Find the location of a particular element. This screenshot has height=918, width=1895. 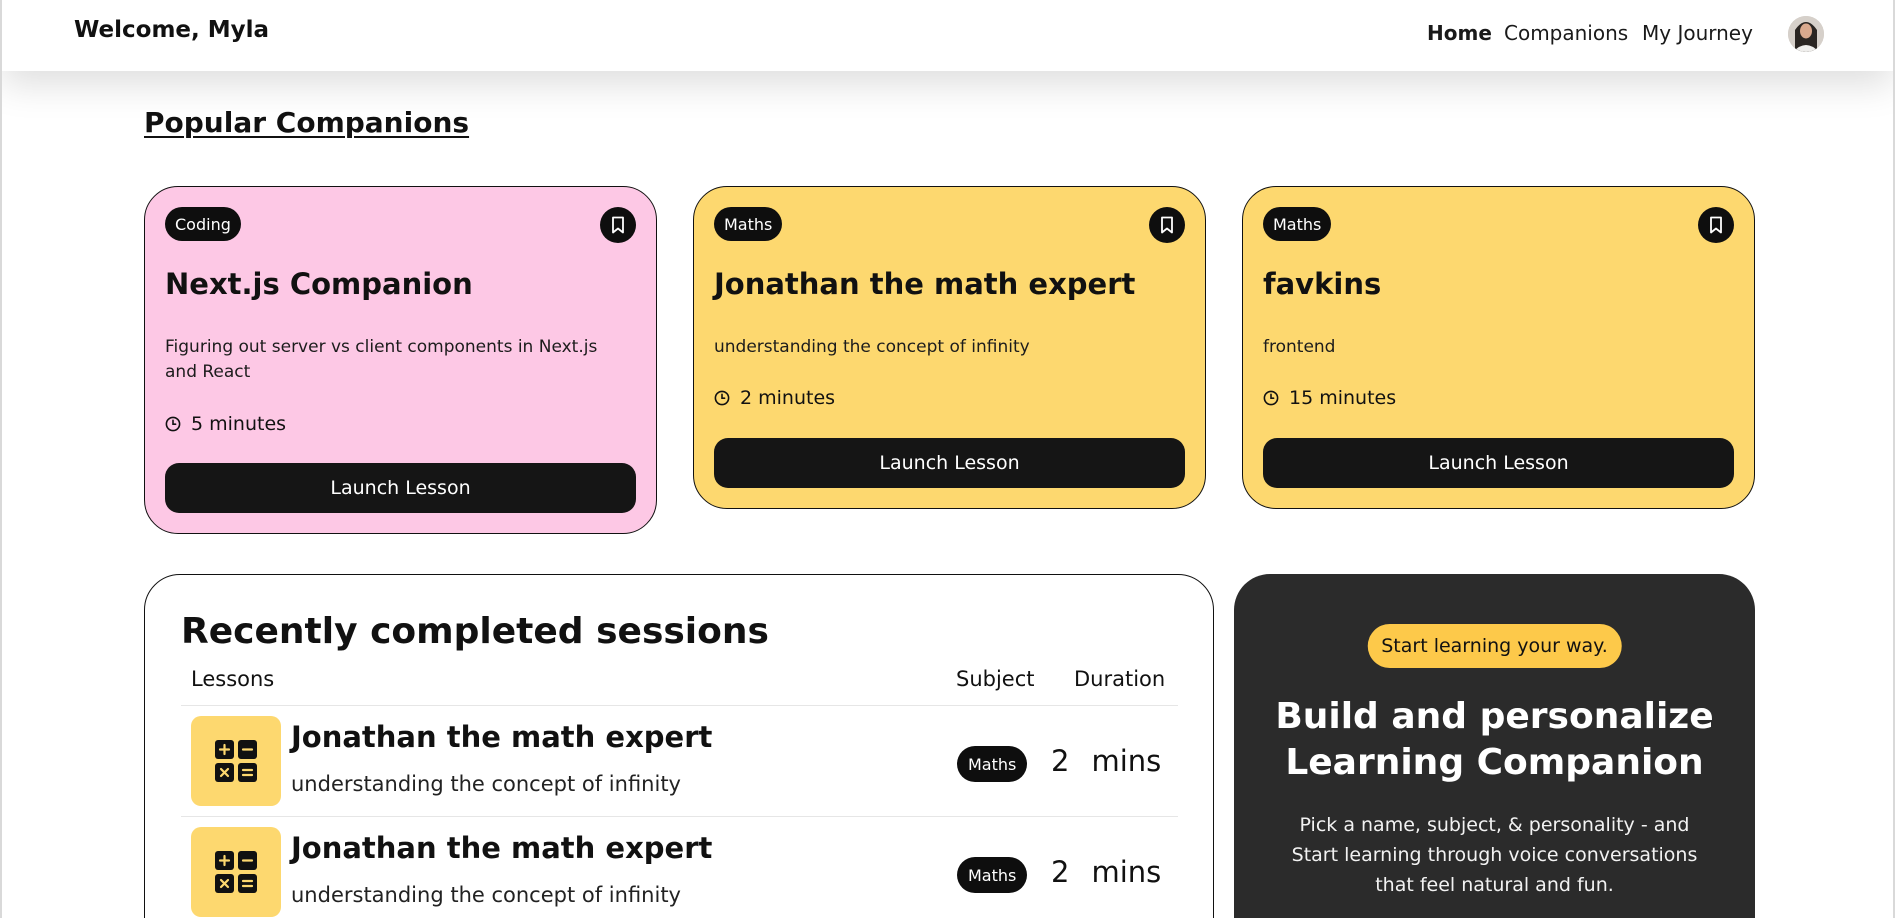

companion-duration: 5 minutes is located at coordinates (225, 424).